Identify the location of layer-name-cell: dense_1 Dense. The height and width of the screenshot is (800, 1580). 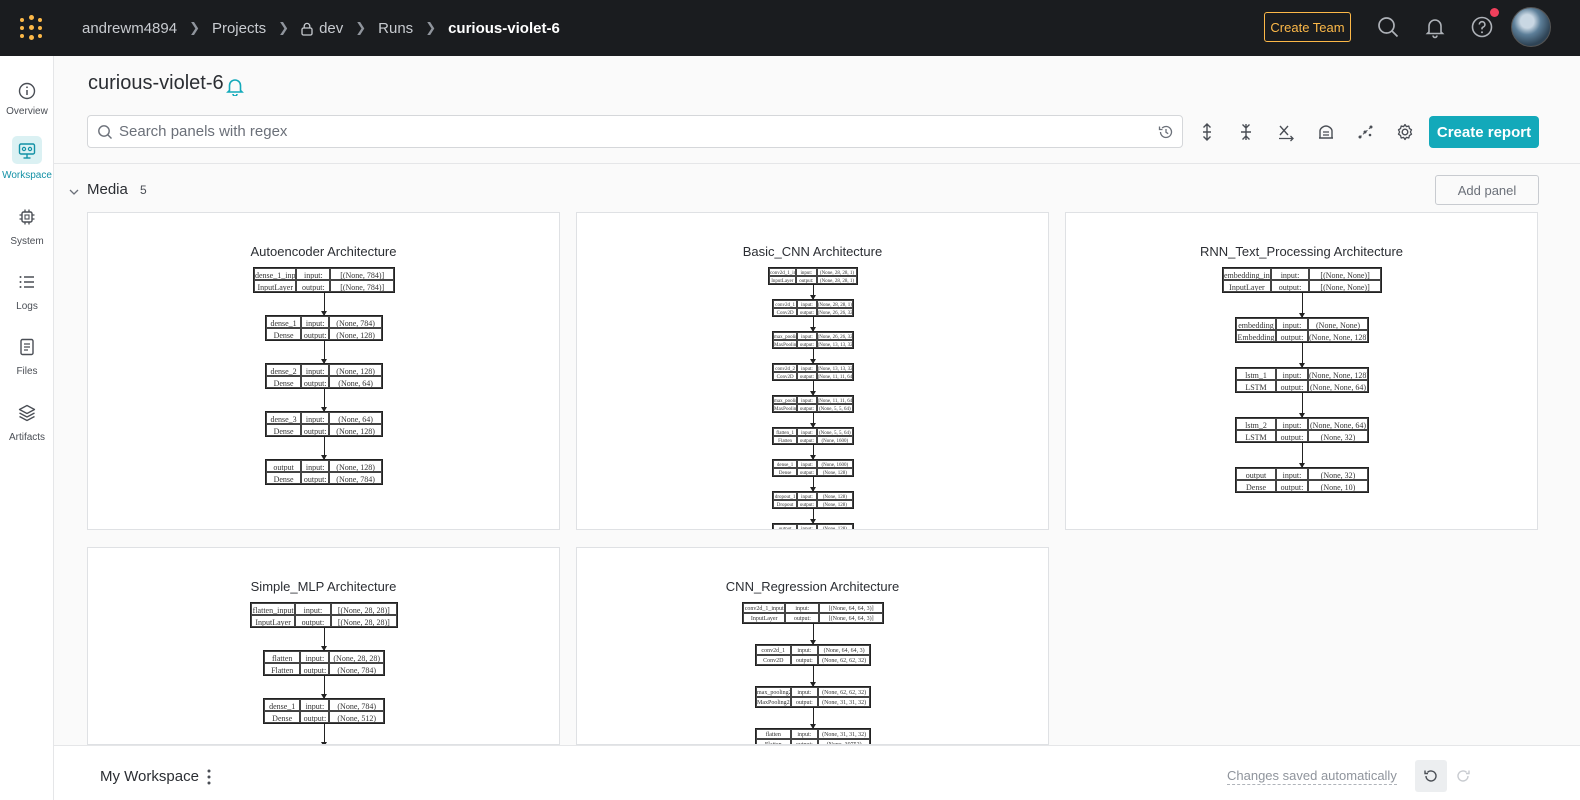
(785, 468).